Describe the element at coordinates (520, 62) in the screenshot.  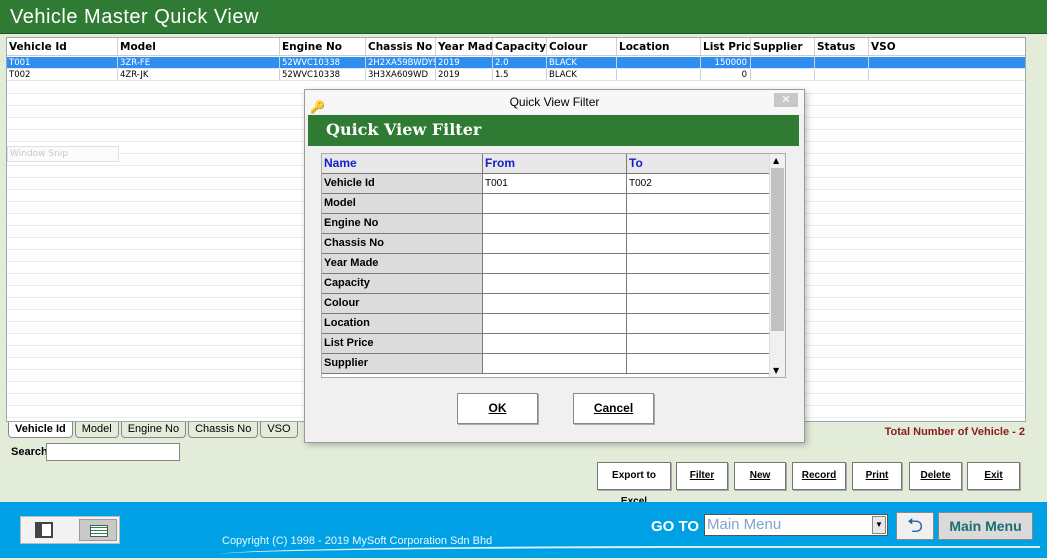
I see `table-cell: 2.0` at that location.